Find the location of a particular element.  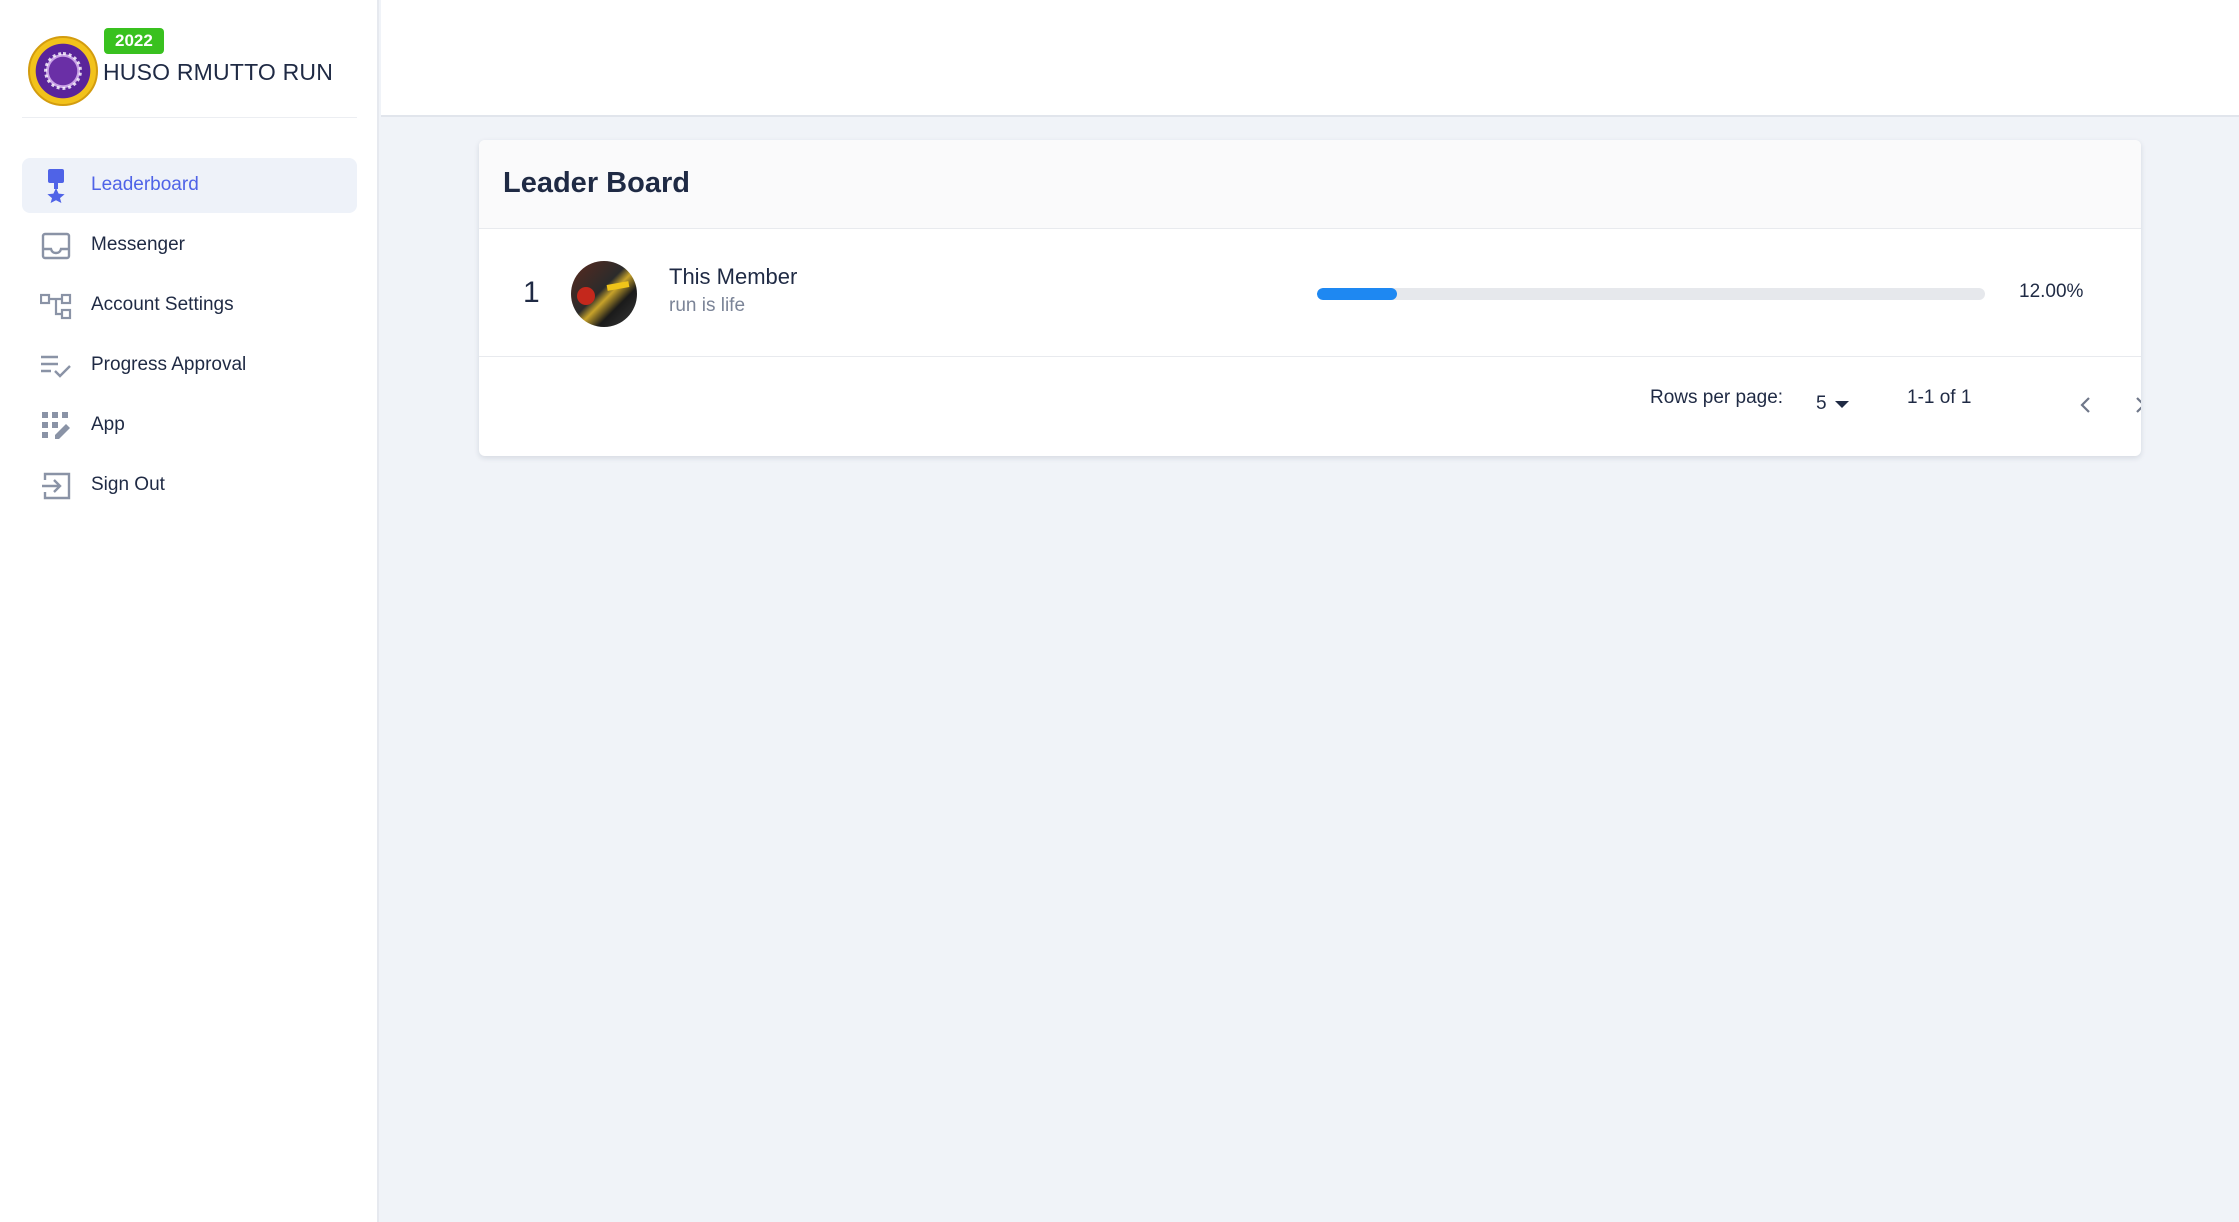

page-title: Leader Board is located at coordinates (596, 183).